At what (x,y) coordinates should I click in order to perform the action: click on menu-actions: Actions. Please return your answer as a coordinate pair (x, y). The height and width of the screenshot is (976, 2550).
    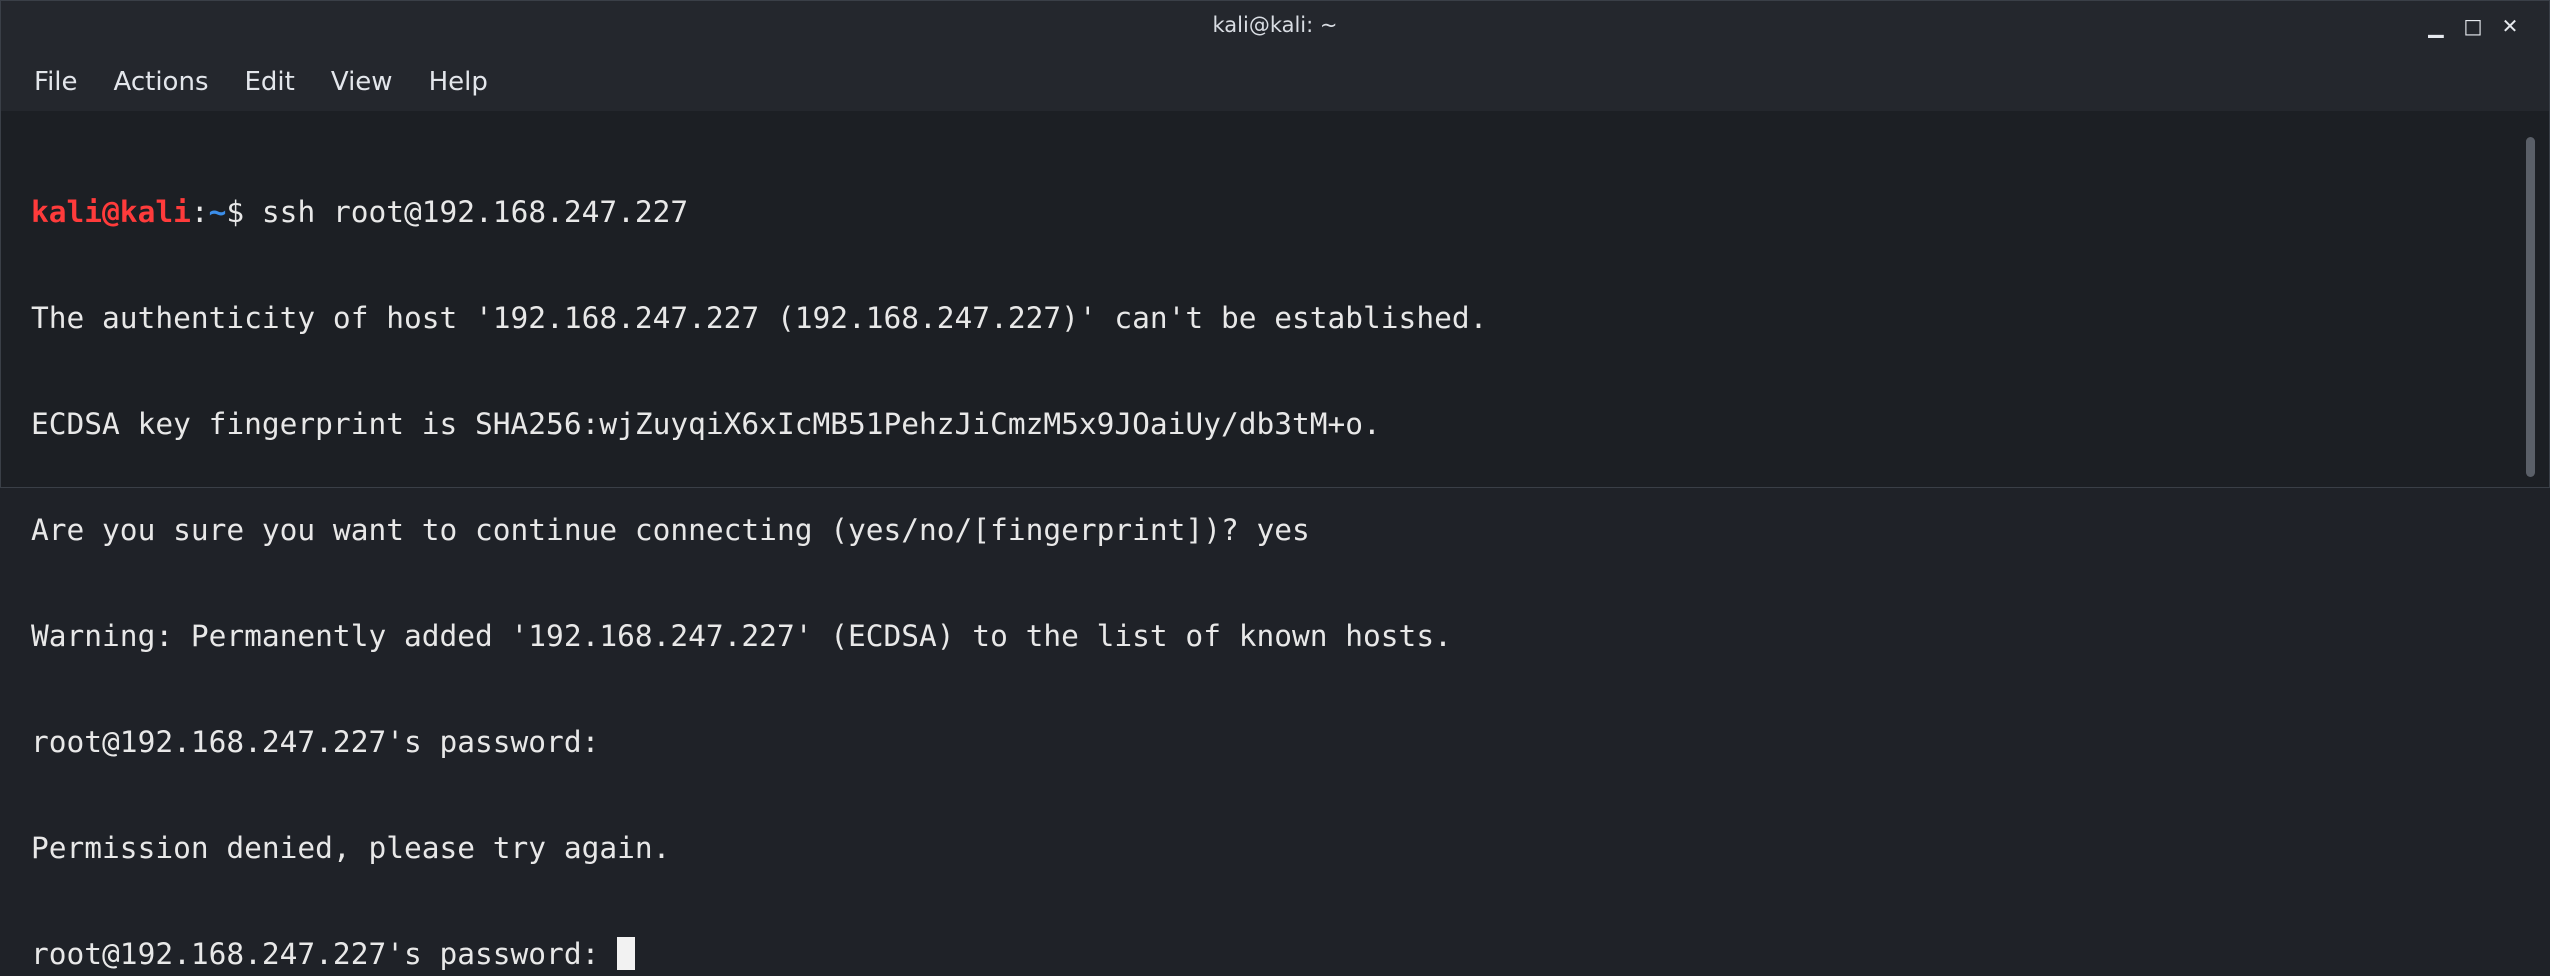
    Looking at the image, I should click on (161, 82).